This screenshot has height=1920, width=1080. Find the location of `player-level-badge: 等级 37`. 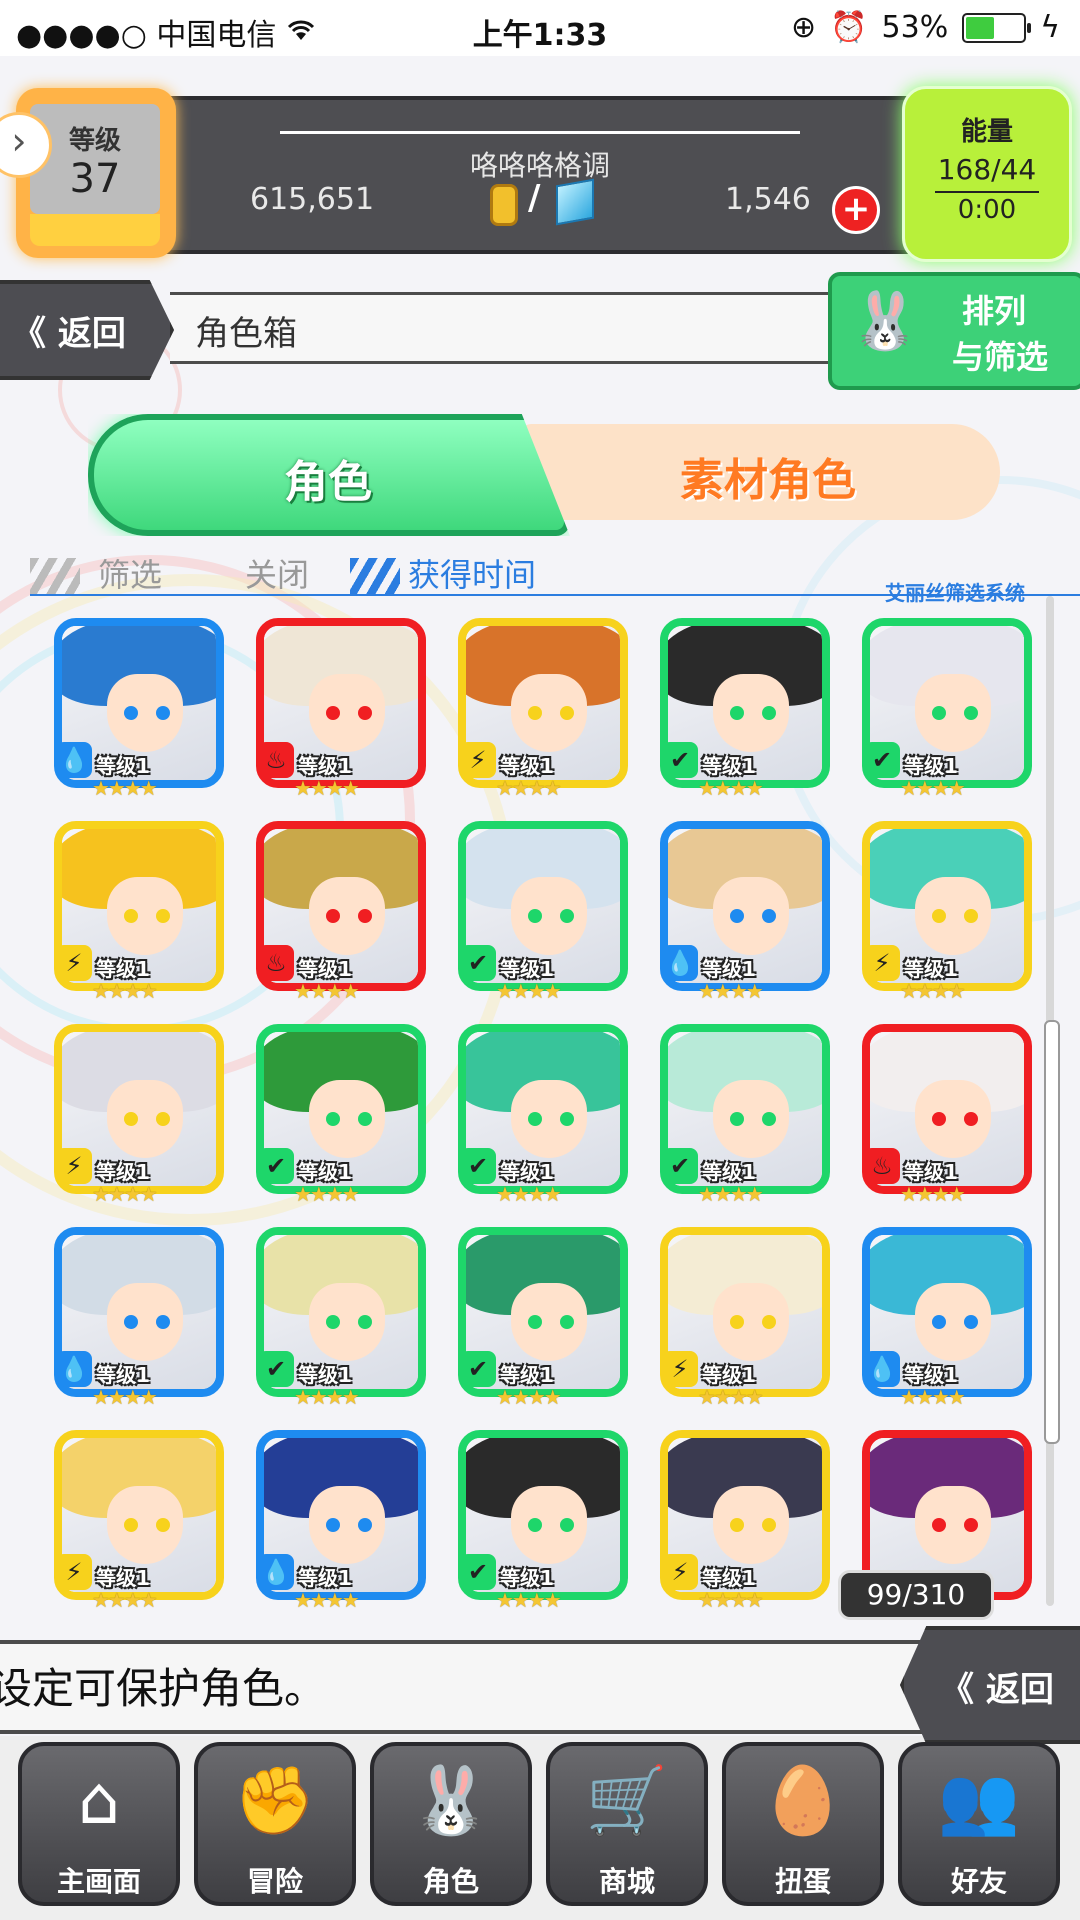

player-level-badge: 等级 37 is located at coordinates (96, 173).